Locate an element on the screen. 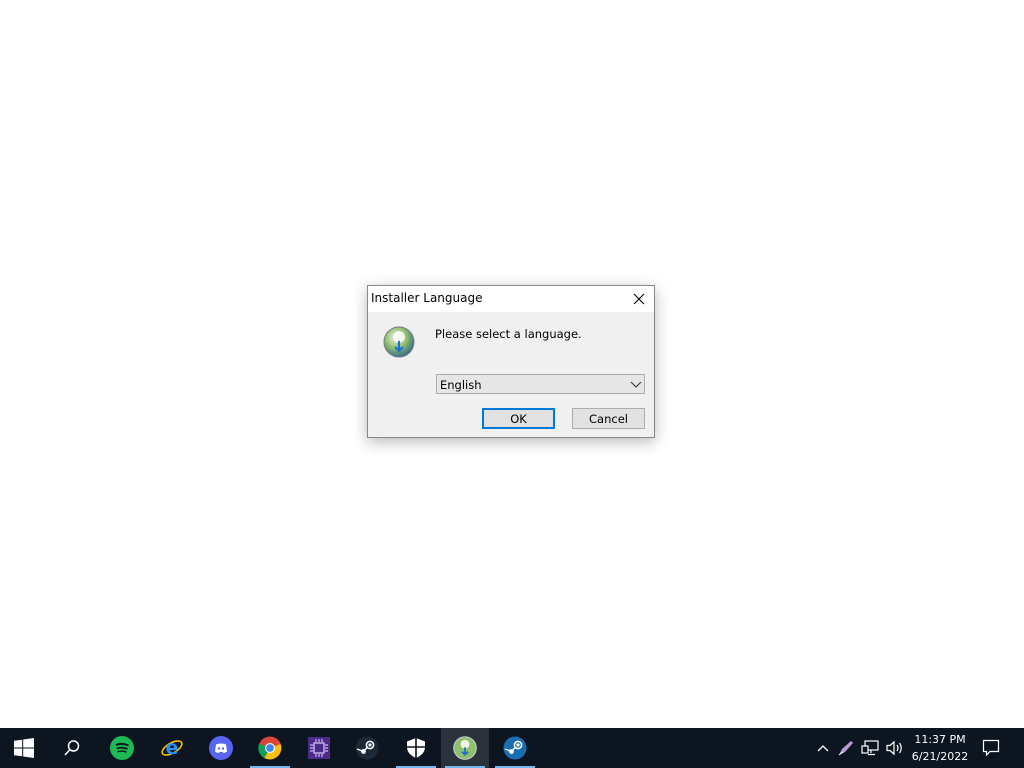 This screenshot has width=1024, height=768. taskbar: e 11:37 PM 6/21/2022 is located at coordinates (512, 748).